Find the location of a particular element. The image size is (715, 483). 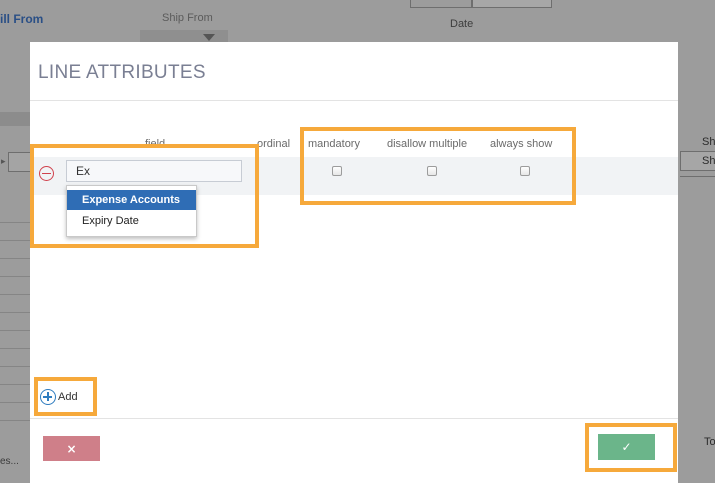

bill-from-heading: ill From is located at coordinates (22, 19).